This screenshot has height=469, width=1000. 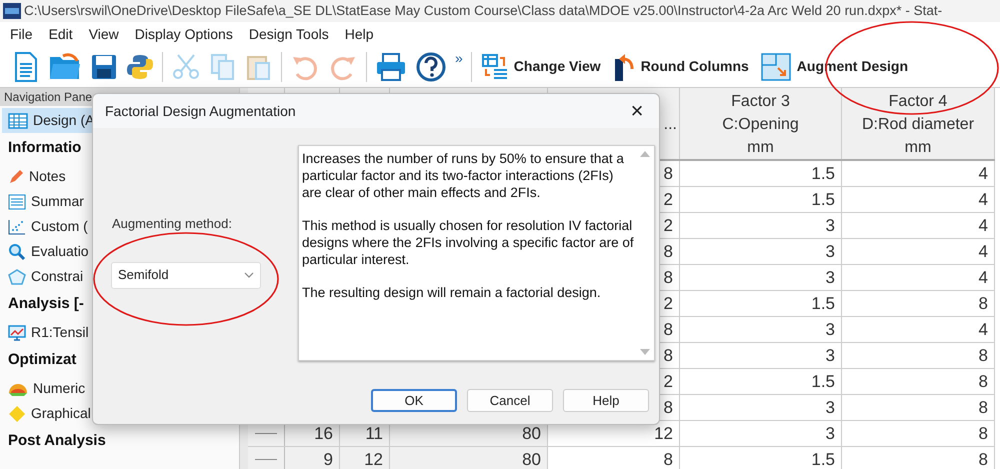 What do you see at coordinates (50, 251) in the screenshot?
I see `nav-item: Evaluatio` at bounding box center [50, 251].